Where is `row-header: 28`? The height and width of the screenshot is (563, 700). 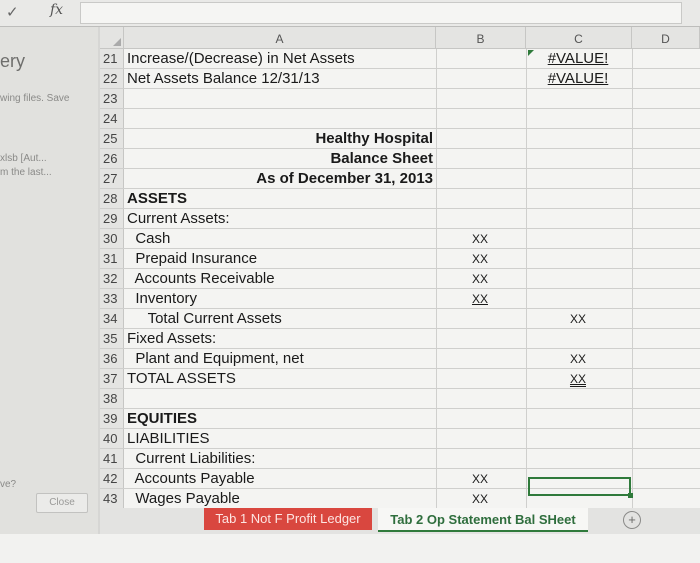 row-header: 28 is located at coordinates (112, 198).